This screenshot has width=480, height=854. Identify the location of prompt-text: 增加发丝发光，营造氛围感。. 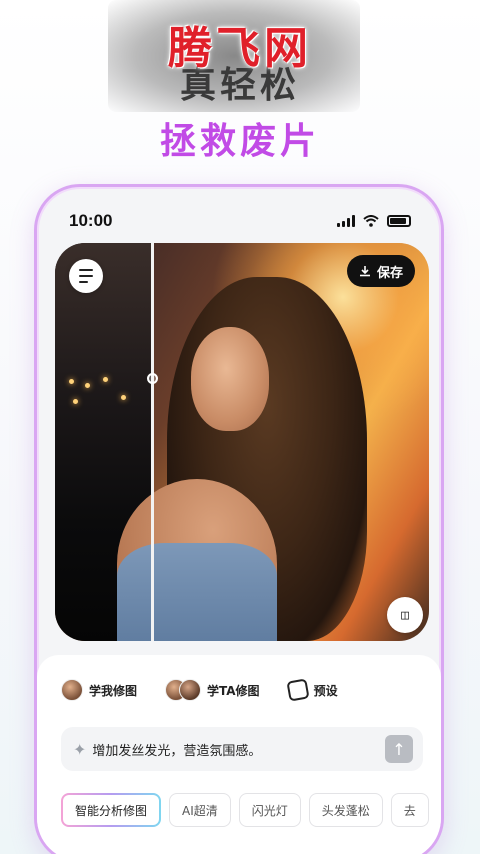
(177, 751).